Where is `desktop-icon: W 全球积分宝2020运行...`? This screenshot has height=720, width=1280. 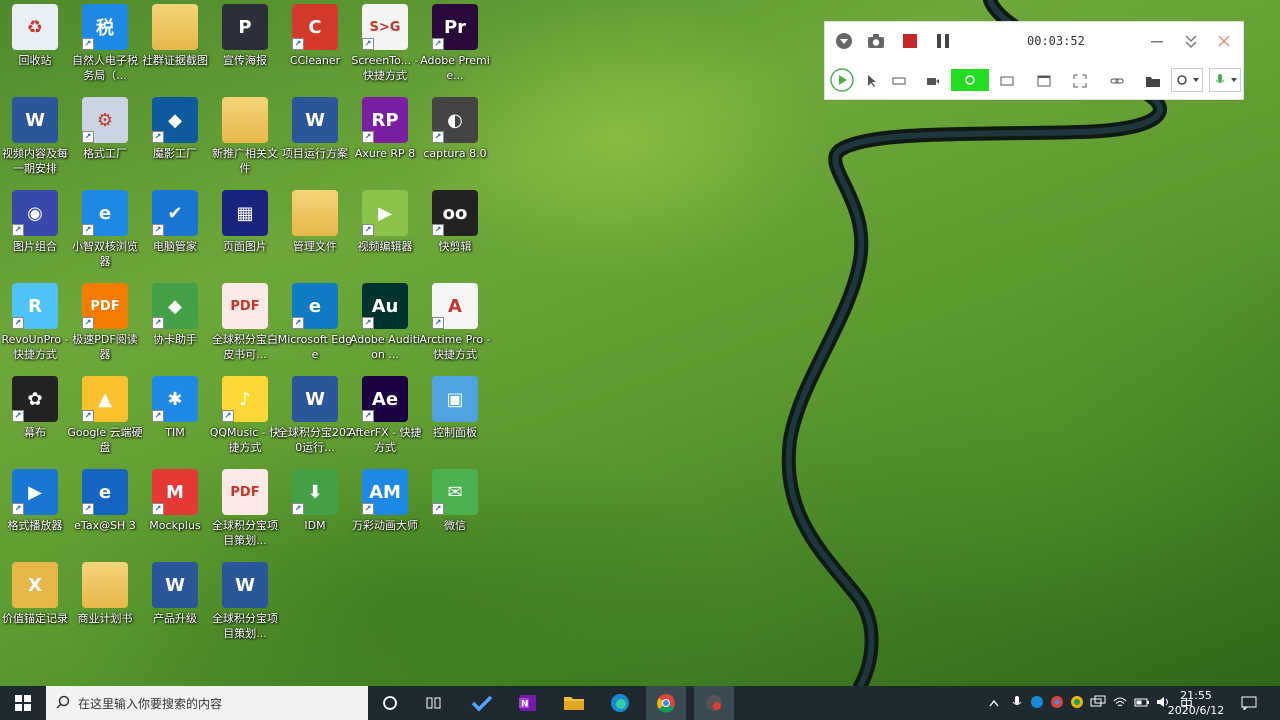
desktop-icon: W 全球积分宝2020运行... is located at coordinates (315, 421).